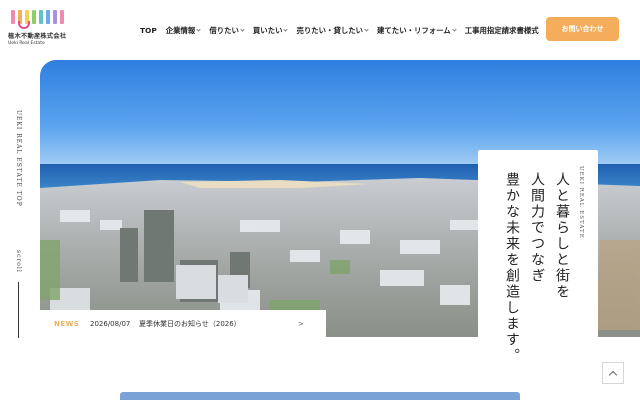 The image size is (640, 400). I want to click on nav-item-label: 買いたい, so click(267, 30).